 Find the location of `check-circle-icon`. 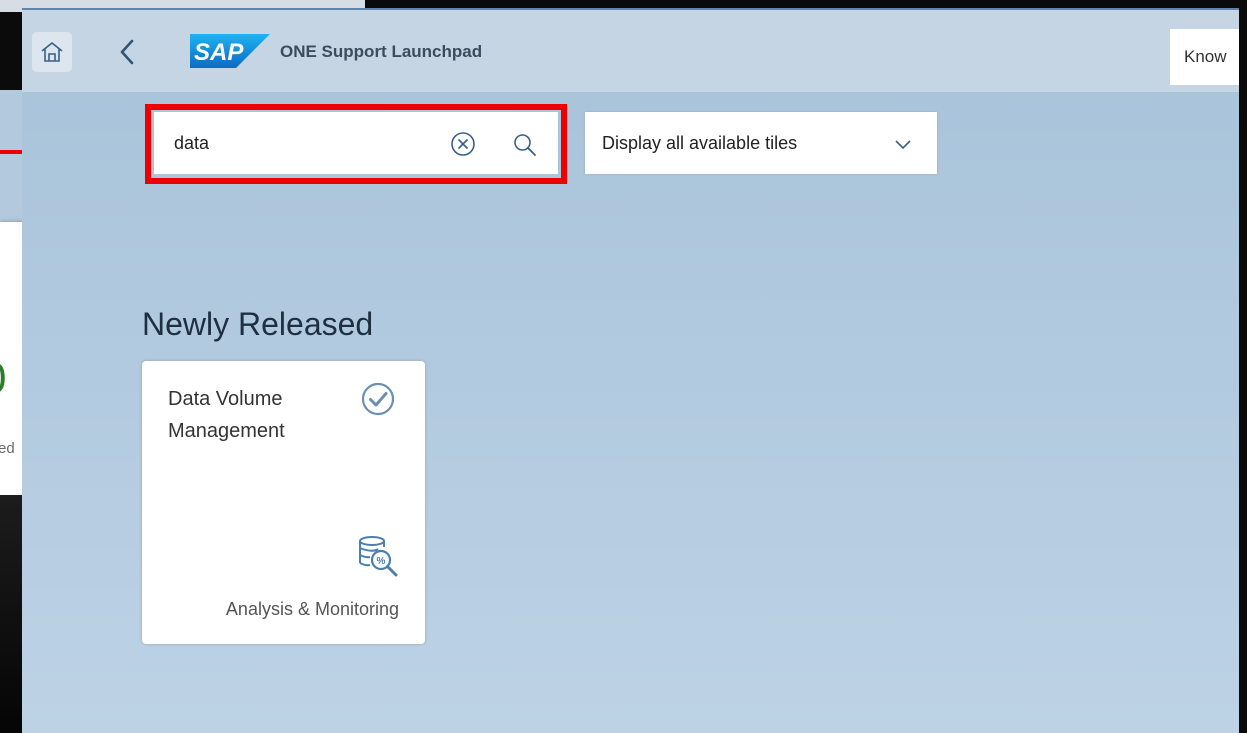

check-circle-icon is located at coordinates (378, 399).